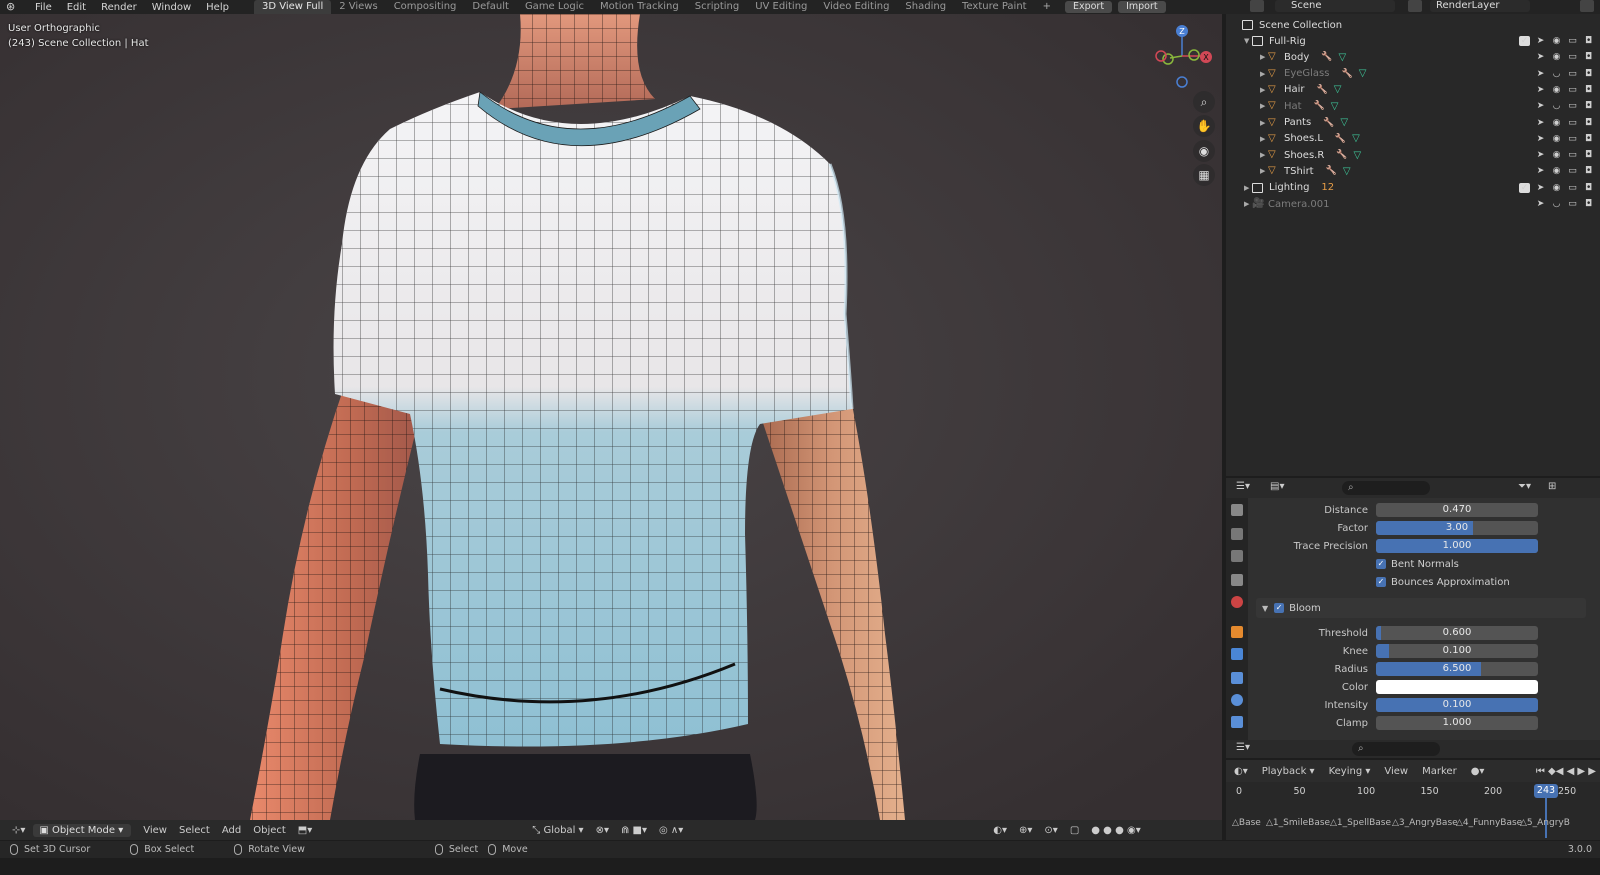  Describe the element at coordinates (217, 7) in the screenshot. I see `menu-help: Help` at that location.